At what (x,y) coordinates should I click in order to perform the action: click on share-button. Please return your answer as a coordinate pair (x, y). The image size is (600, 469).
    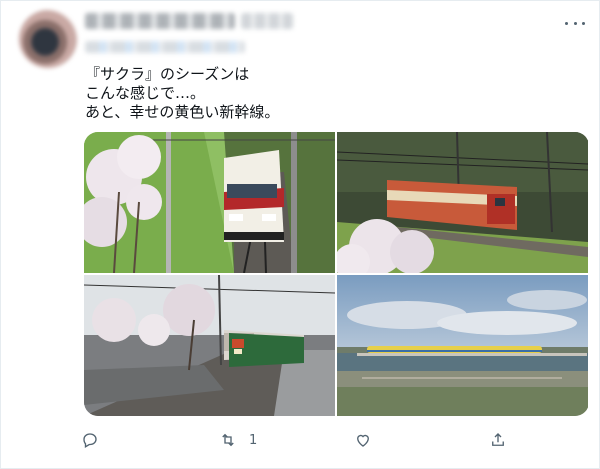
    Looking at the image, I should click on (498, 440).